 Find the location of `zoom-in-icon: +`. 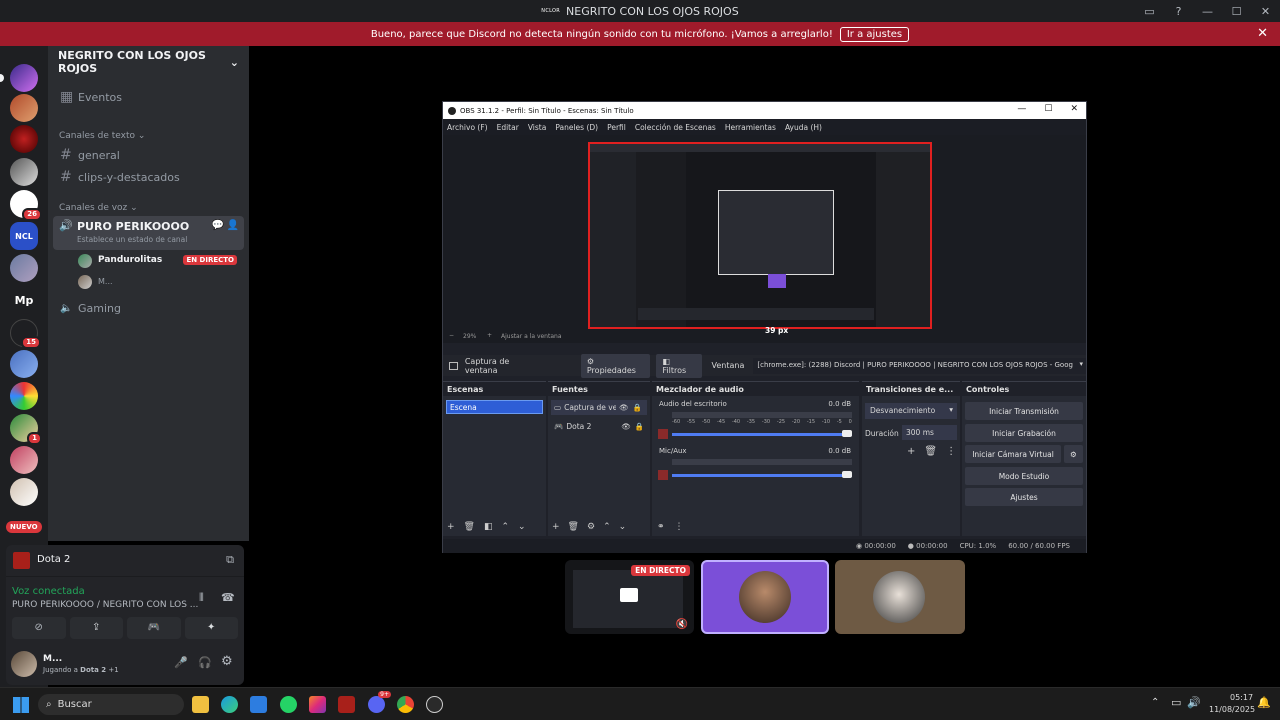

zoom-in-icon: + is located at coordinates (489, 335).